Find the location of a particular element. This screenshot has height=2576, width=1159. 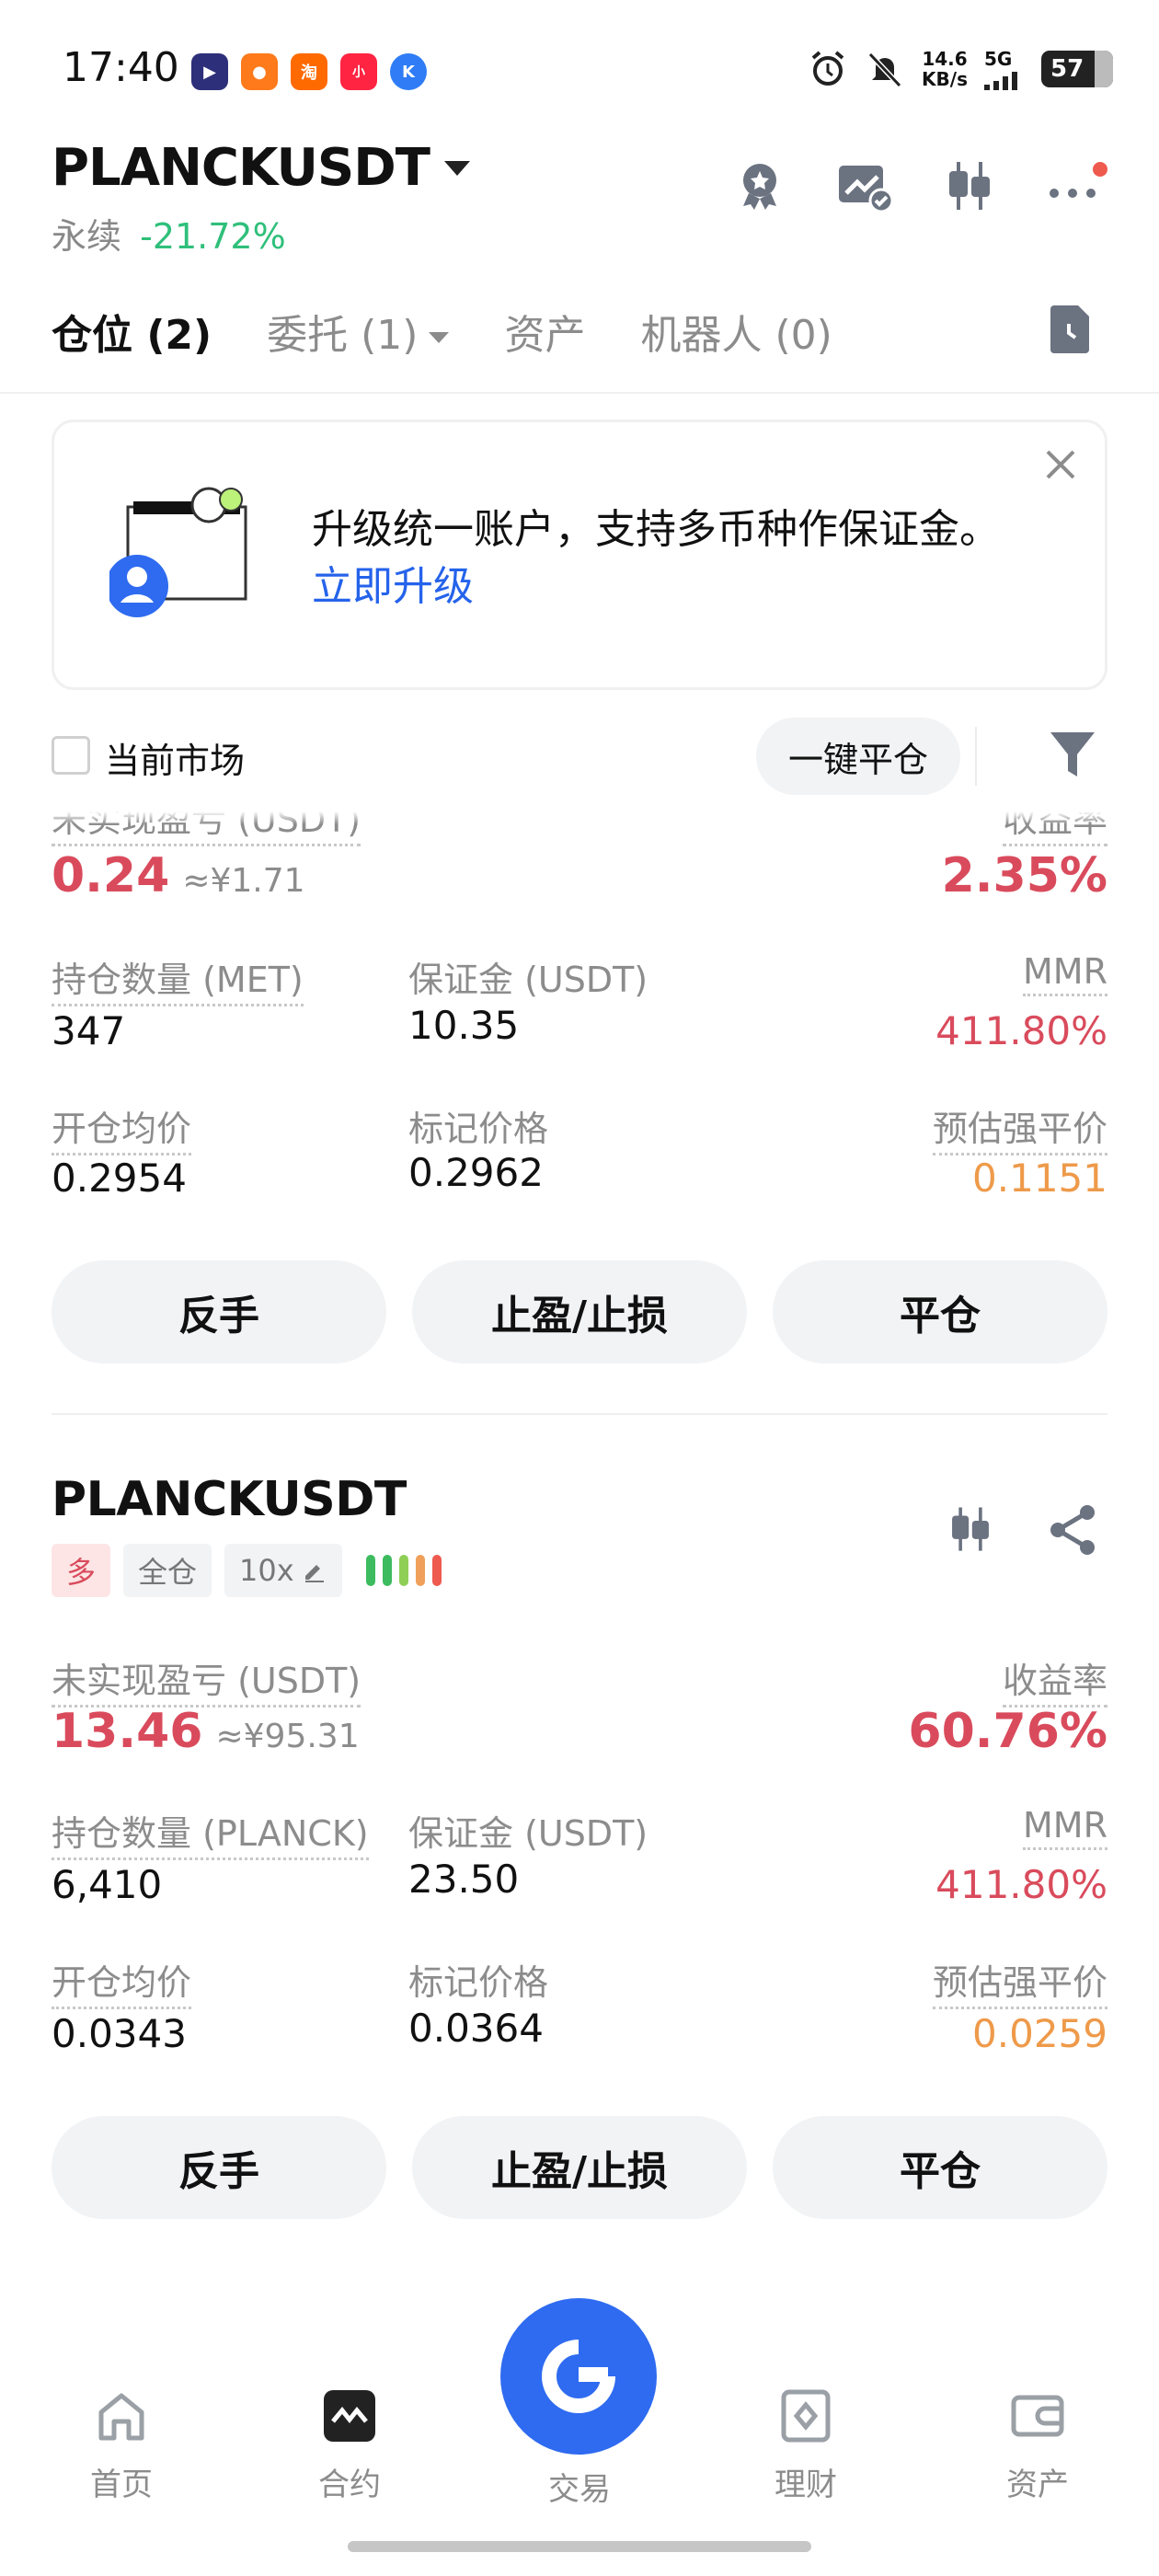

kuaishou-app-icon: ● is located at coordinates (259, 71).